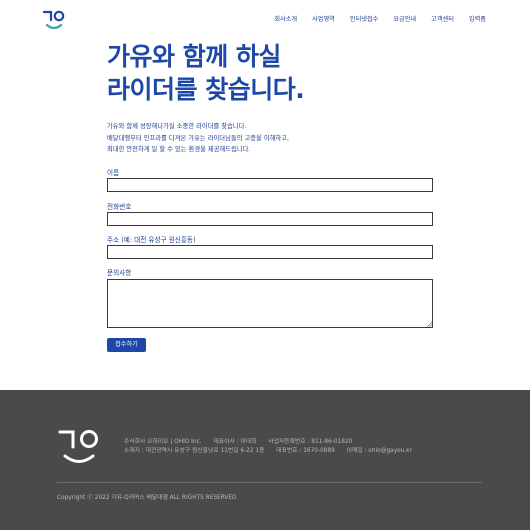  I want to click on nav-input-form: 입력폼, so click(477, 18).